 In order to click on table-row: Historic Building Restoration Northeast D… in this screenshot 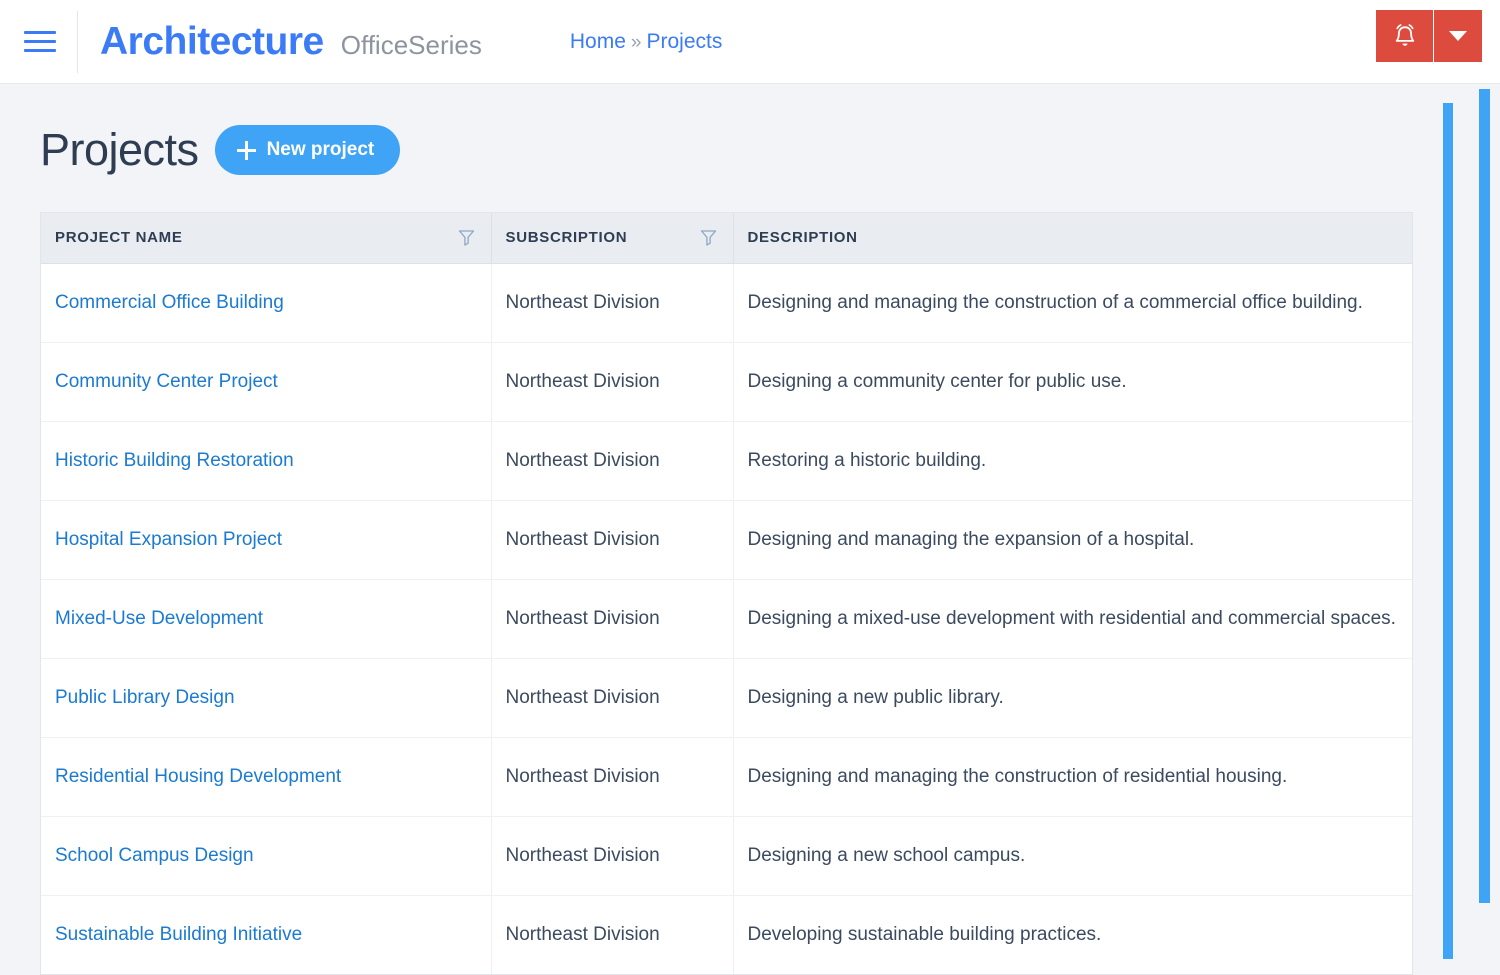, I will do `click(726, 461)`.